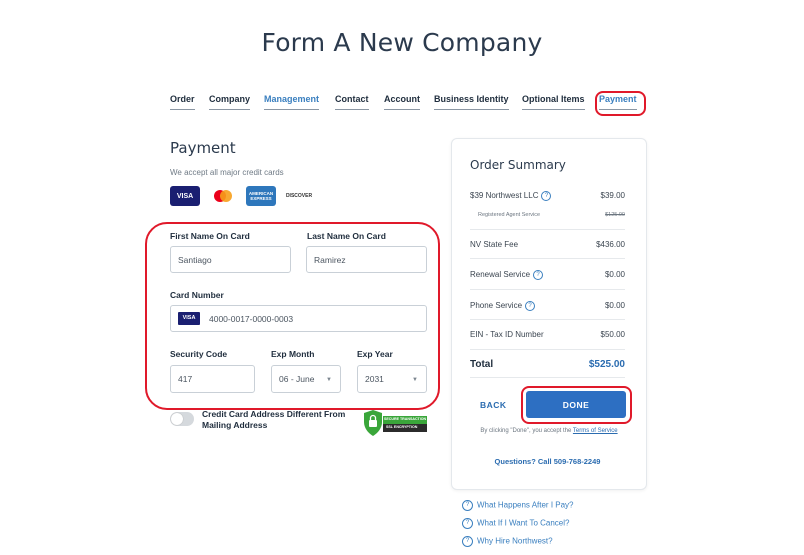 The image size is (804, 555). What do you see at coordinates (547, 461) in the screenshot?
I see `questions-phone: Questions? Call 509-768-2249` at bounding box center [547, 461].